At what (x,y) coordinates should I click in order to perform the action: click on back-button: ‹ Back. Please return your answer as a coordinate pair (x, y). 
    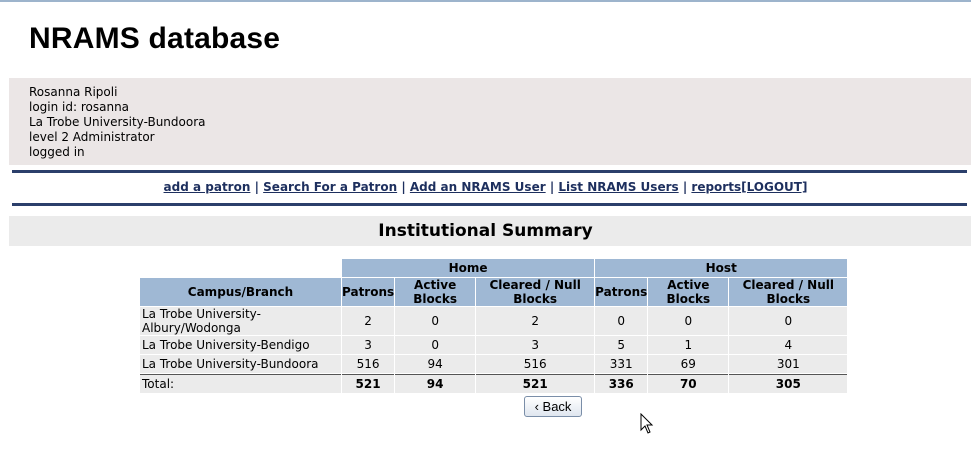
    Looking at the image, I should click on (553, 406).